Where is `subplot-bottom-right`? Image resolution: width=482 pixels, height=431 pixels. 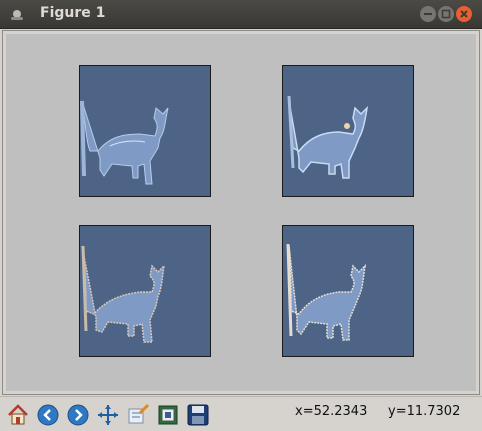 subplot-bottom-right is located at coordinates (348, 291).